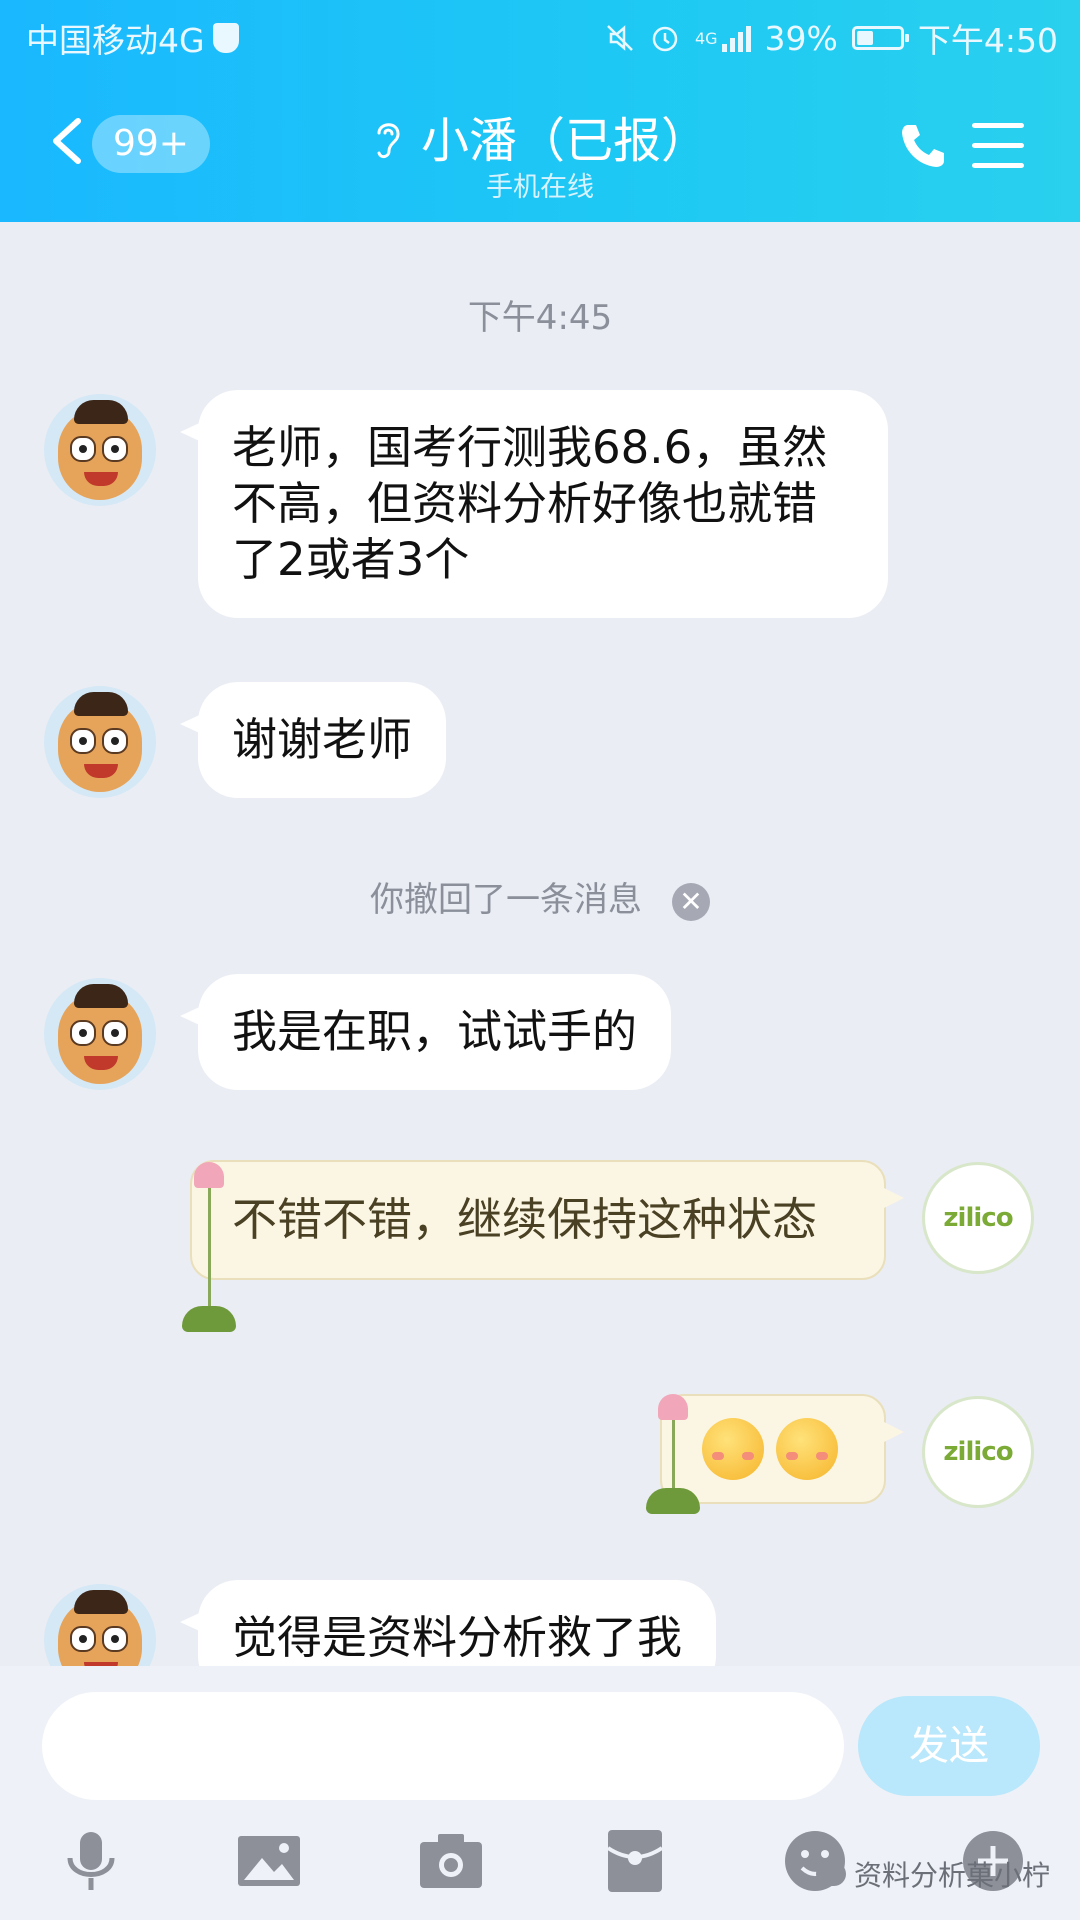 Image resolution: width=1080 pixels, height=1920 pixels. Describe the element at coordinates (542, 37) in the screenshot. I see `status-bar: 中国移动4G 4G 39% 下午4:50` at that location.